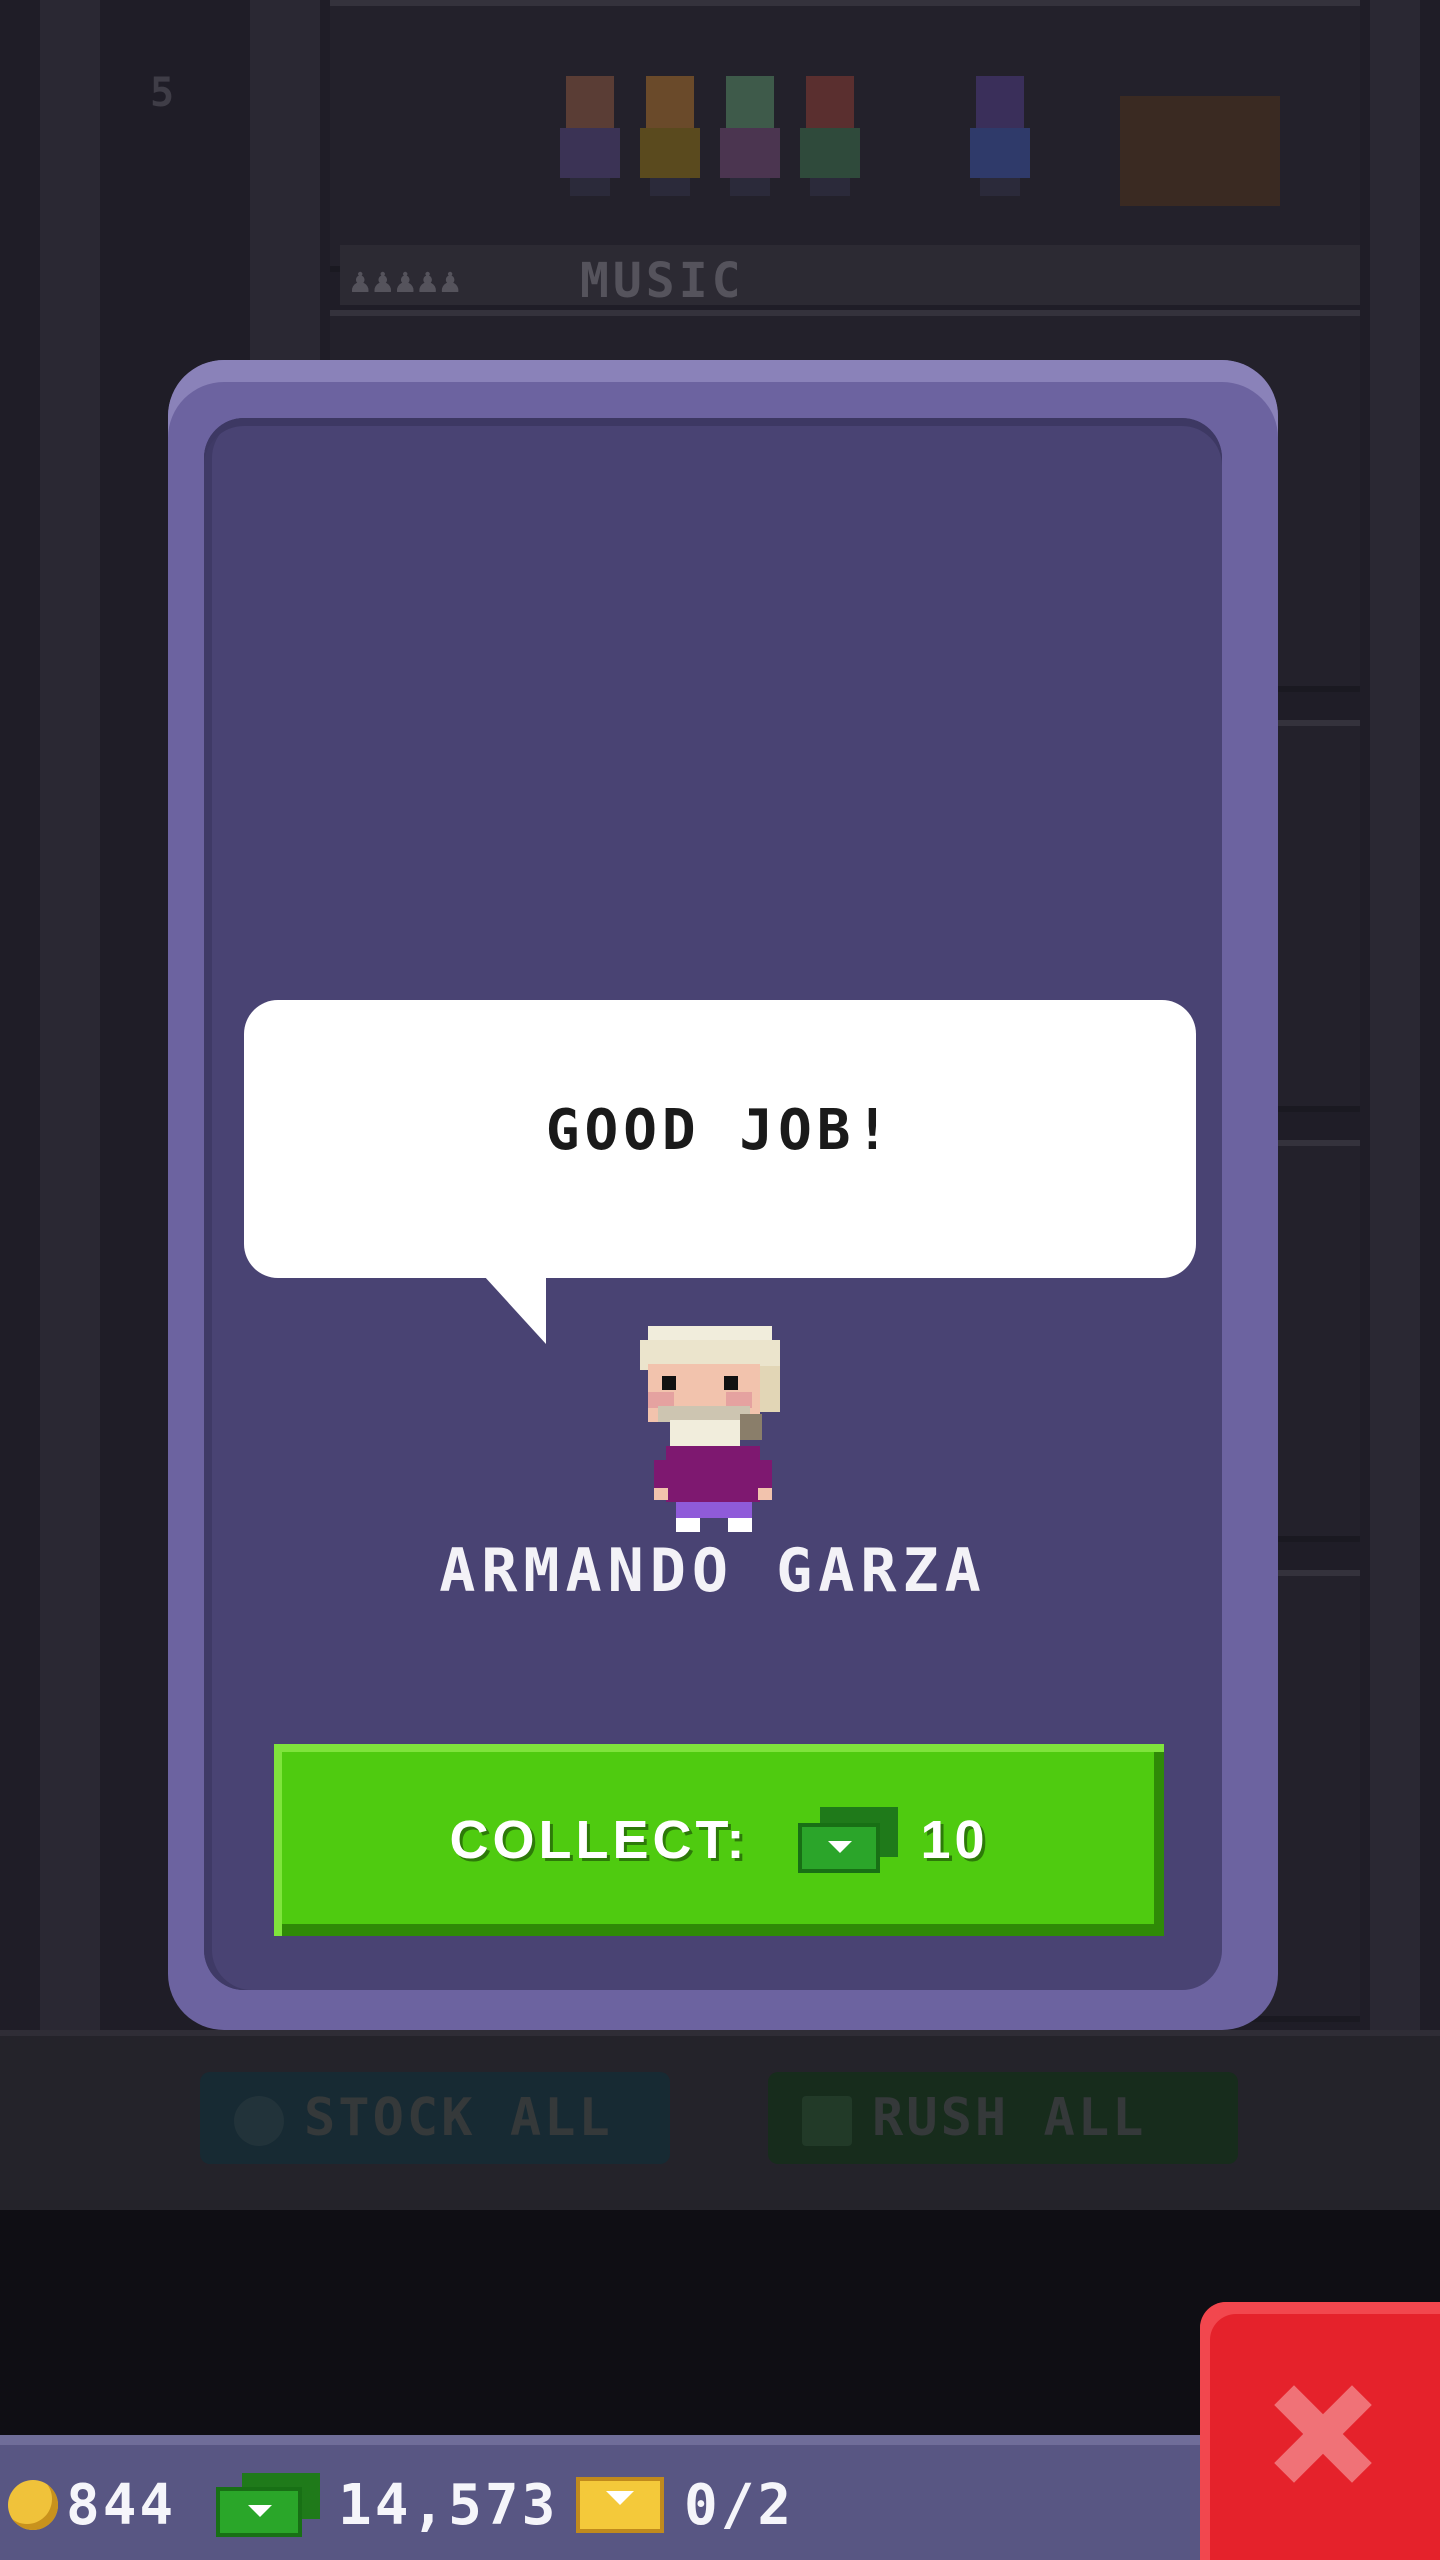 The image size is (1440, 2560). I want to click on music-floor, so click(845, 136).